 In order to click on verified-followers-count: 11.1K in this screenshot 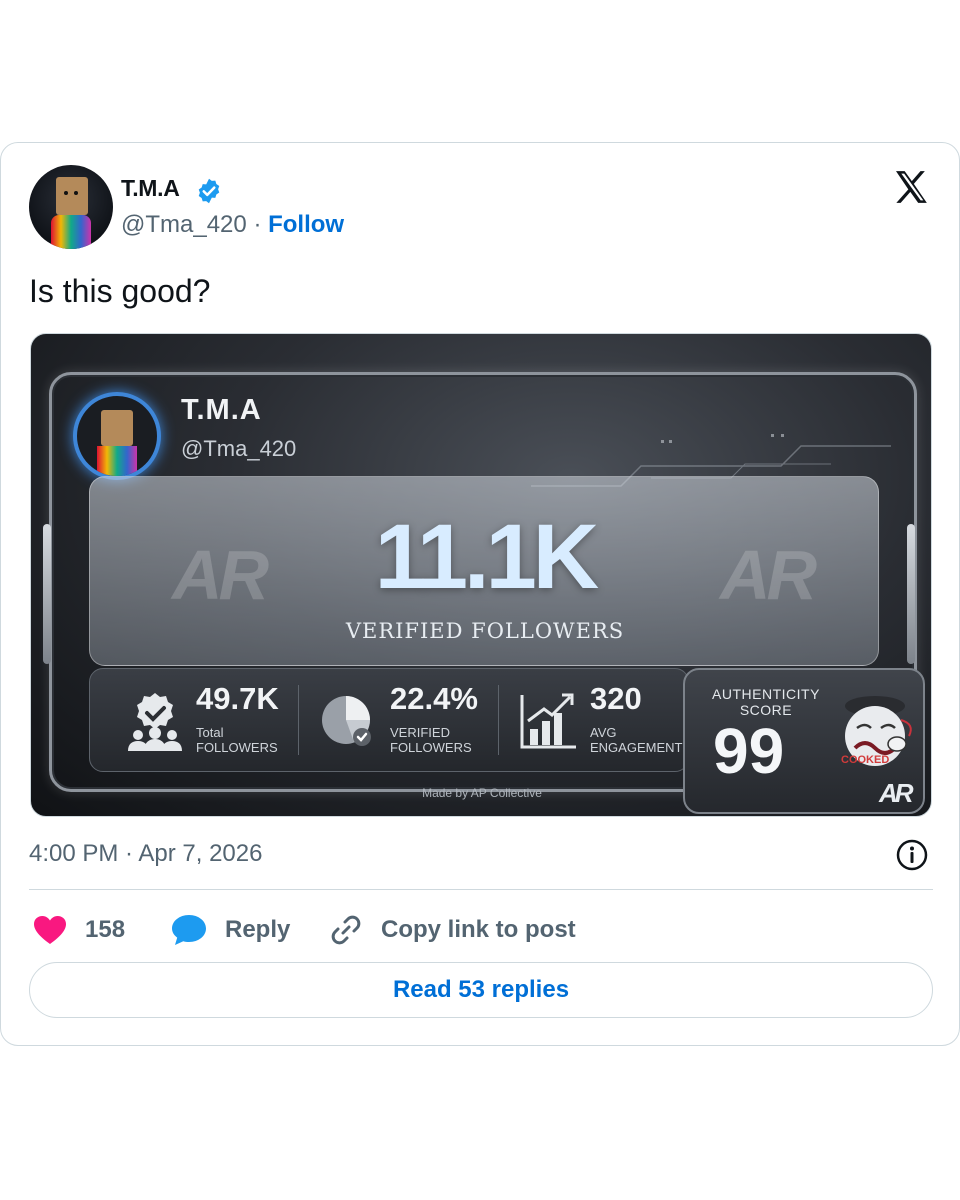, I will do `click(486, 557)`.